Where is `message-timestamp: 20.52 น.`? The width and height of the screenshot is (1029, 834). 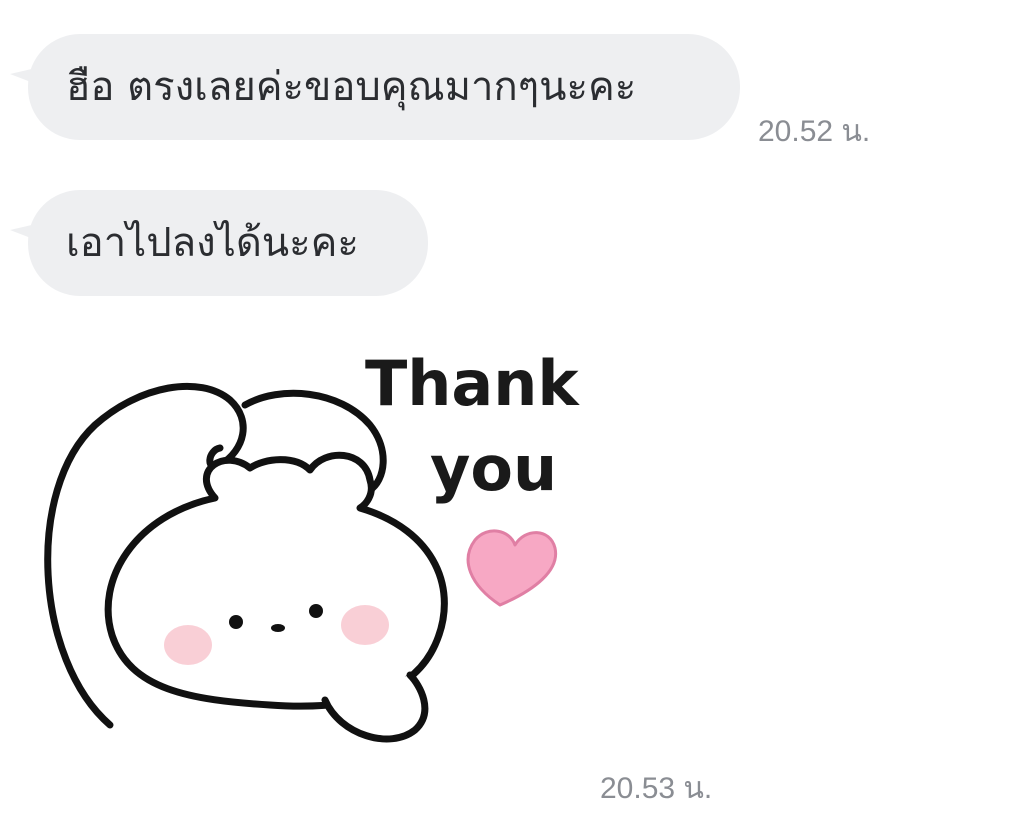
message-timestamp: 20.52 น. is located at coordinates (814, 131).